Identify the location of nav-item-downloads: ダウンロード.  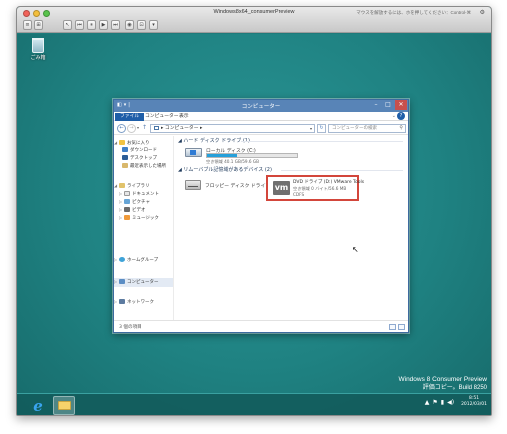
(139, 151).